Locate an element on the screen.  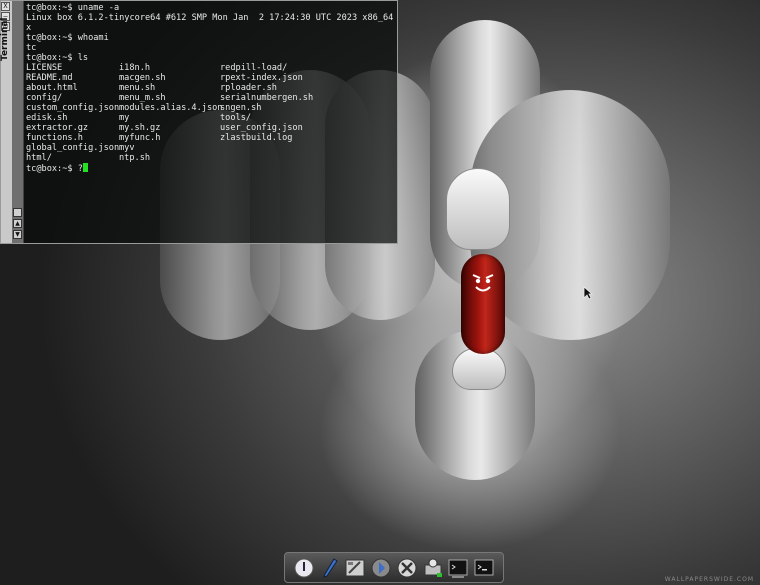
ls-row: README.md macgen.sh rpext-index.json is located at coordinates (212, 78).